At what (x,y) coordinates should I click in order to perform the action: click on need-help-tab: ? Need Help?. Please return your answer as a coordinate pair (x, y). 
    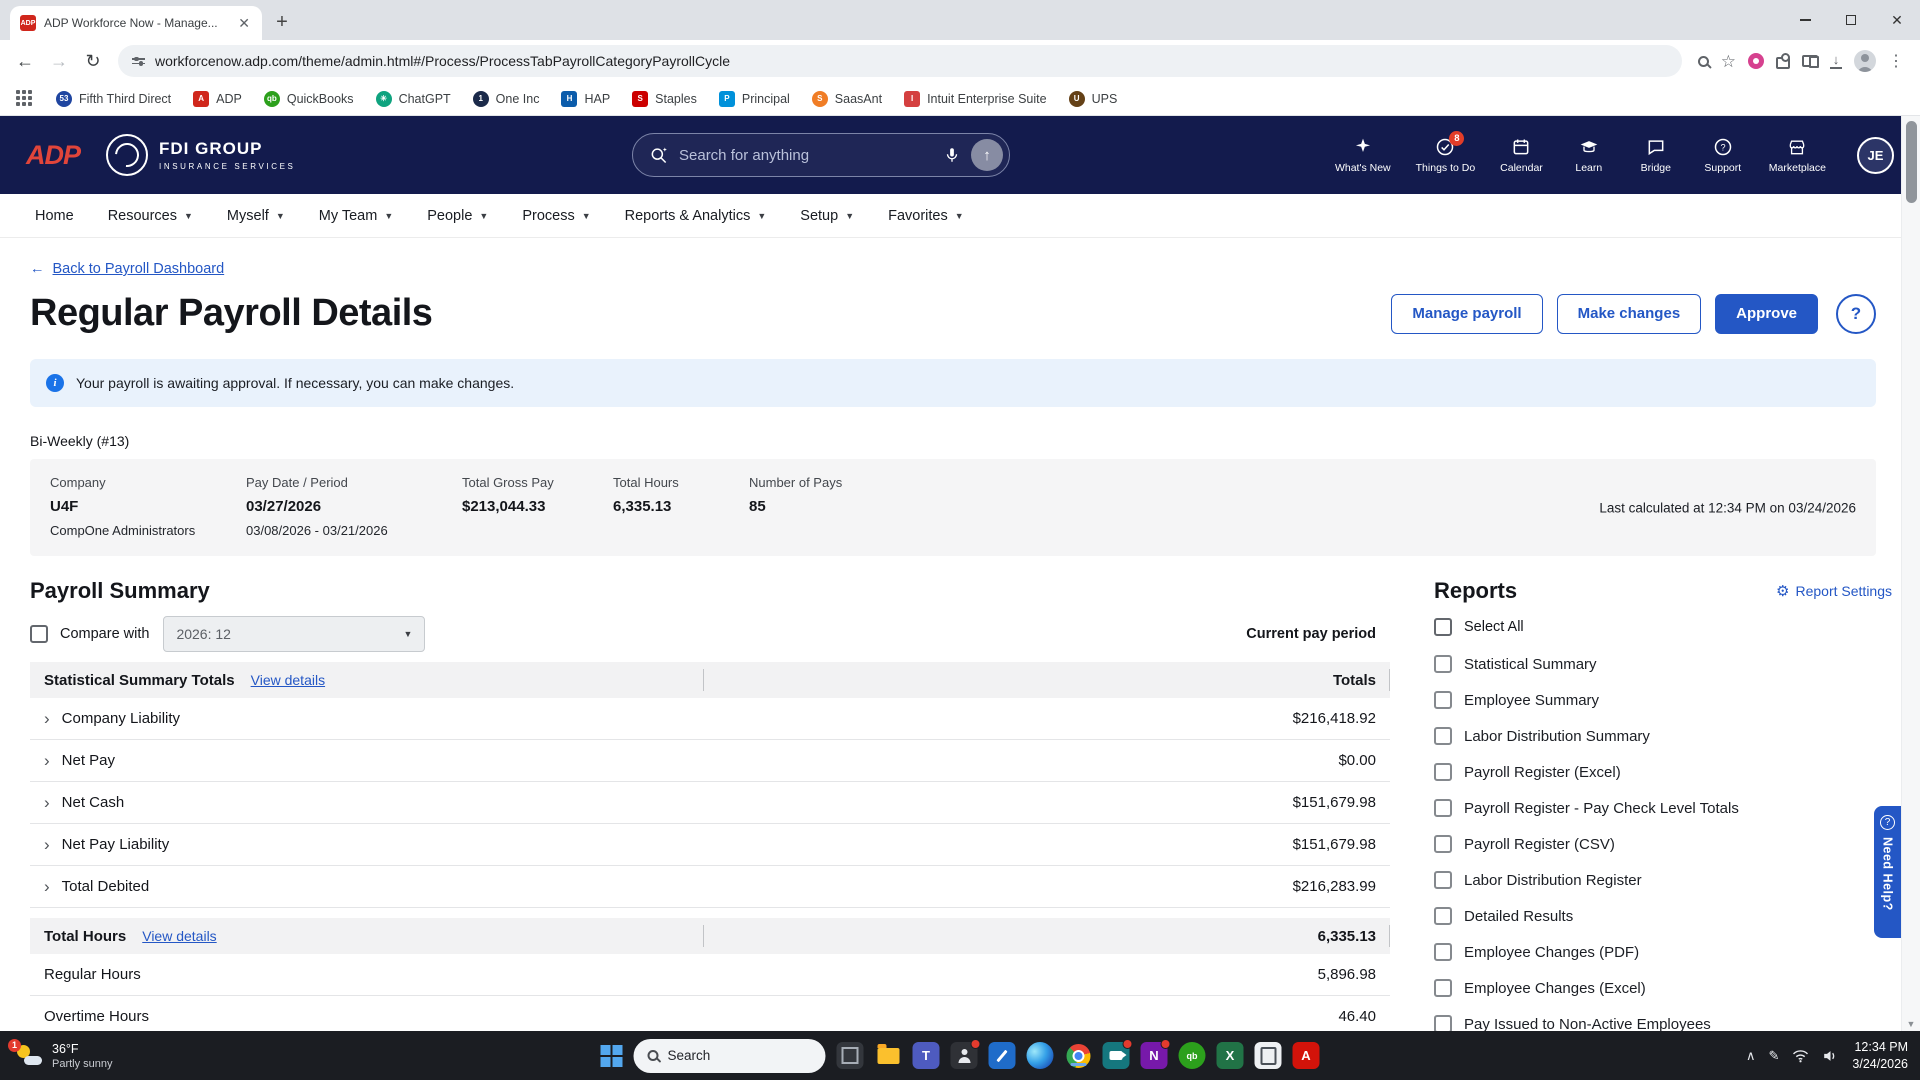
    Looking at the image, I should click on (1887, 872).